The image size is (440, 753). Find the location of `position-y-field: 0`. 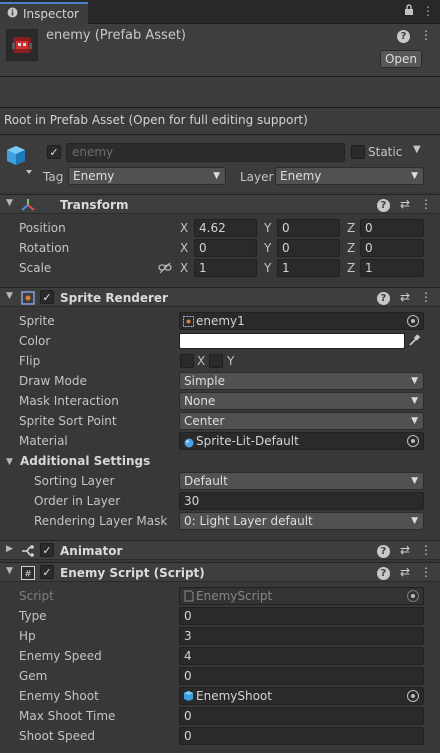

position-y-field: 0 is located at coordinates (308, 228).